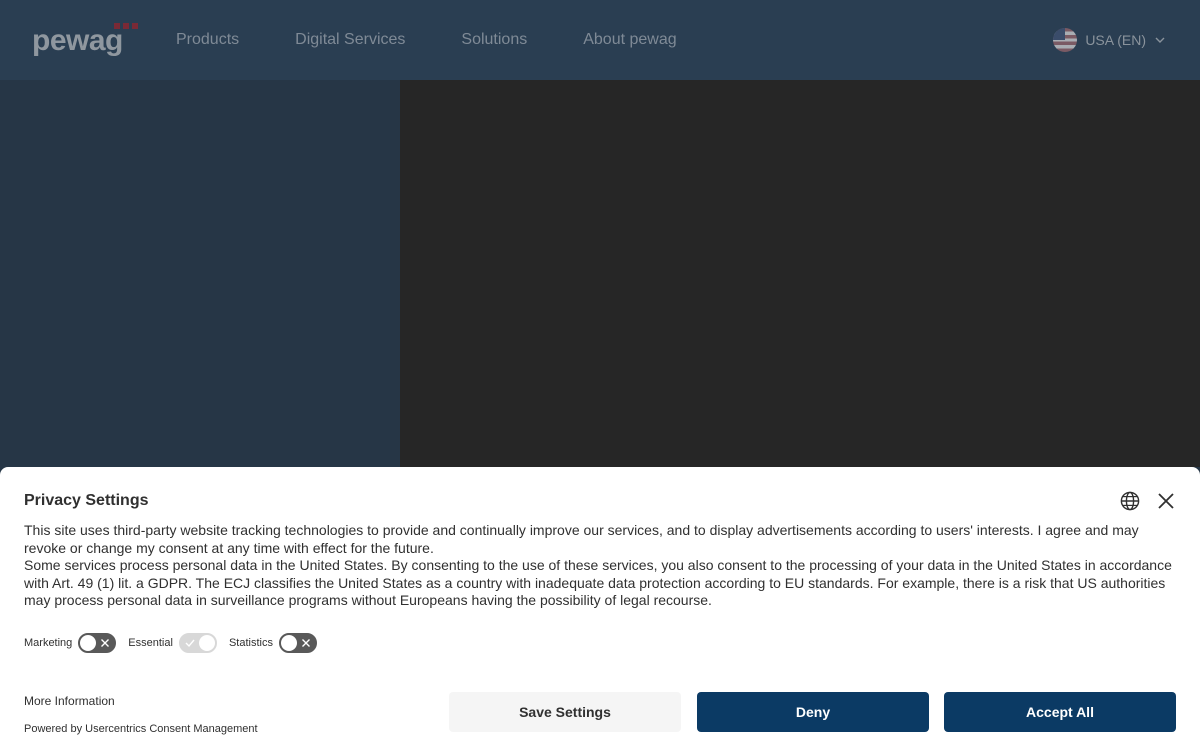 Image resolution: width=1200 pixels, height=750 pixels. Describe the element at coordinates (1160, 40) in the screenshot. I see `chevron-down-icon` at that location.